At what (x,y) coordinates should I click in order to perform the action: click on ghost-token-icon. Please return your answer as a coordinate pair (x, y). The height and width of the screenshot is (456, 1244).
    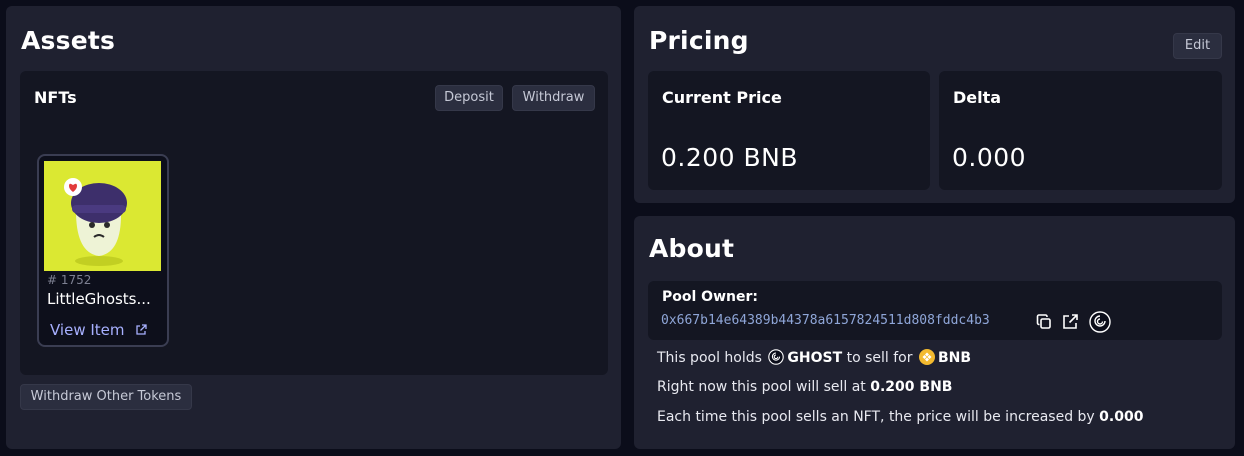
    Looking at the image, I should click on (776, 357).